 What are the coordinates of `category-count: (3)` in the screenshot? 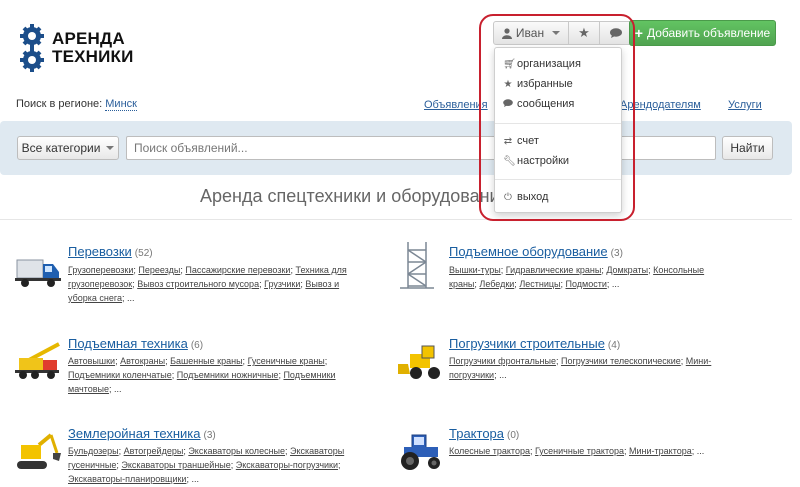 It's located at (209, 435).